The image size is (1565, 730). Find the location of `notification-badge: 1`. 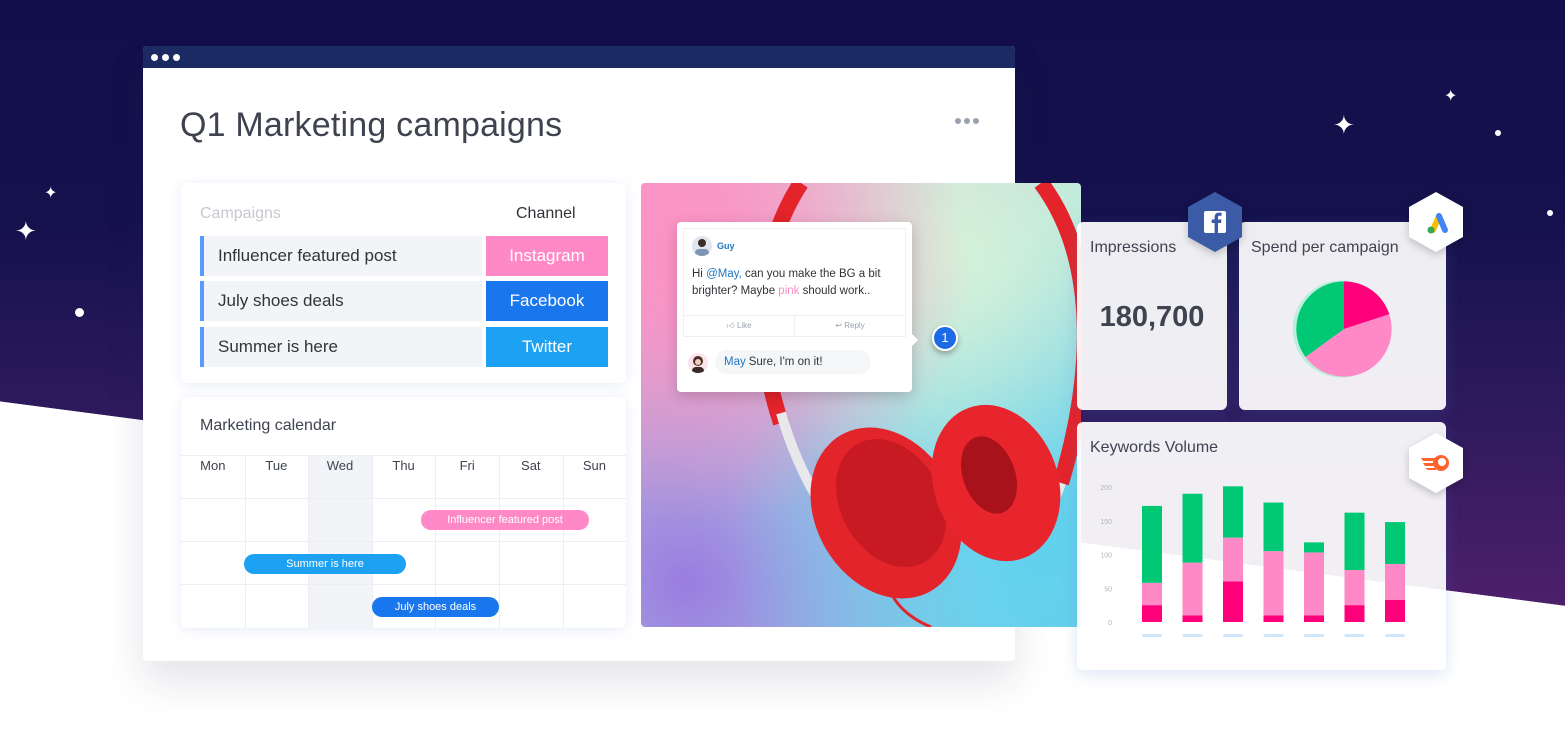

notification-badge: 1 is located at coordinates (945, 338).